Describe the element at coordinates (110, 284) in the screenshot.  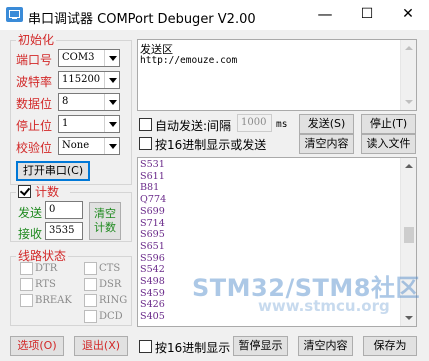
I see `dsr-label: DSR` at that location.